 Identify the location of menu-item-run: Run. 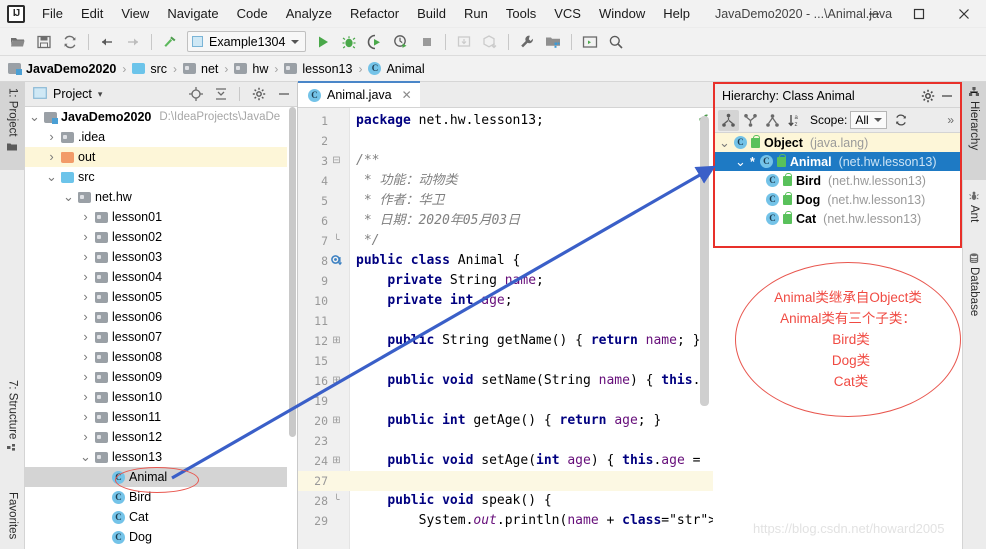
(476, 13).